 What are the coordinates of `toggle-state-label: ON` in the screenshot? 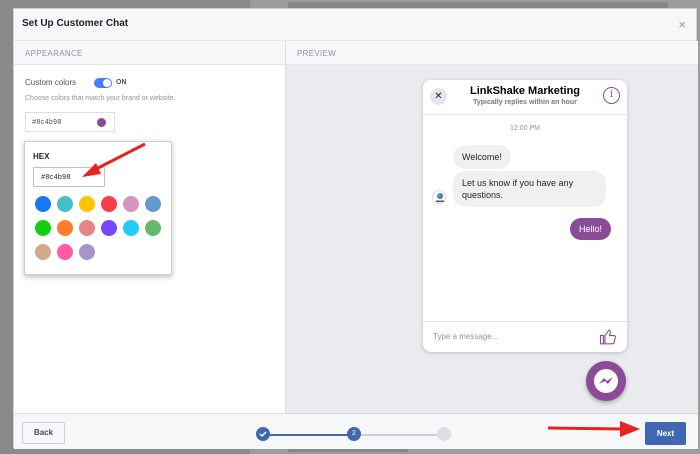 It's located at (121, 82).